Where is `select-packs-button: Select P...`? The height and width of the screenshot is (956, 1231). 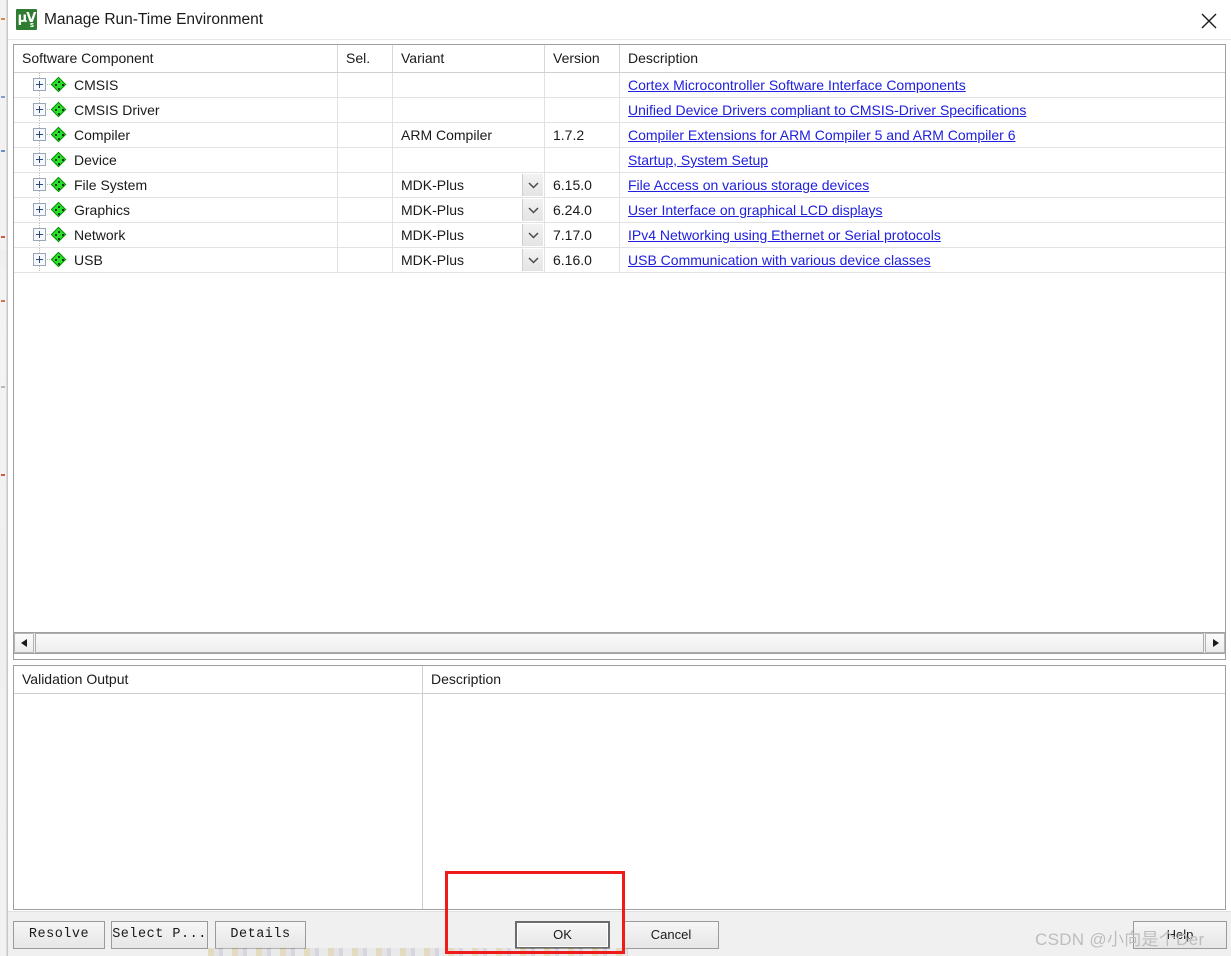
select-packs-button: Select P... is located at coordinates (159, 935).